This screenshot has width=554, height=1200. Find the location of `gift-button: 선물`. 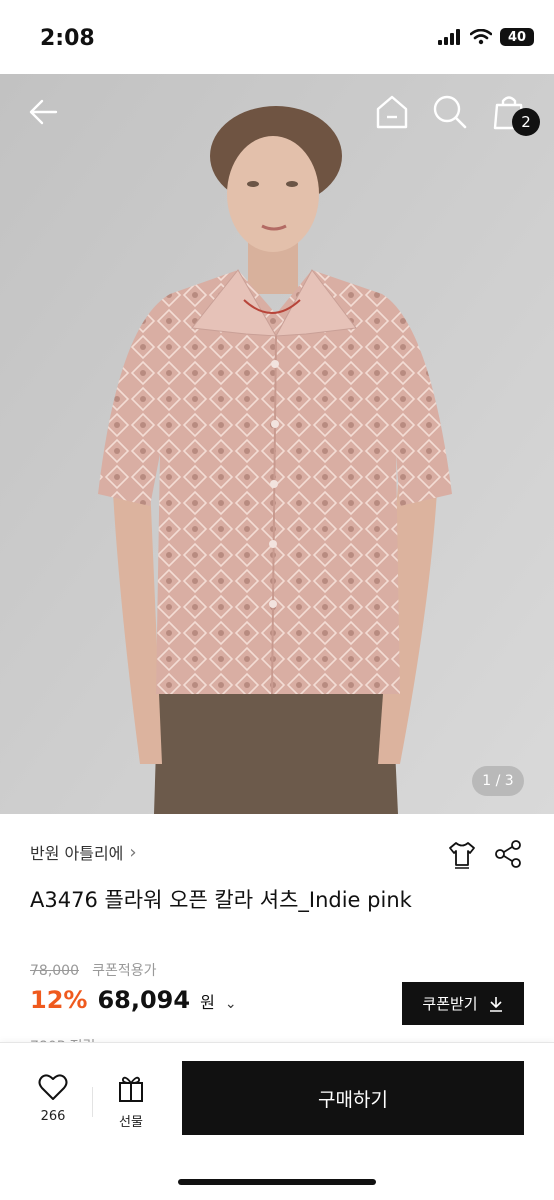

gift-button: 선물 is located at coordinates (131, 1101).